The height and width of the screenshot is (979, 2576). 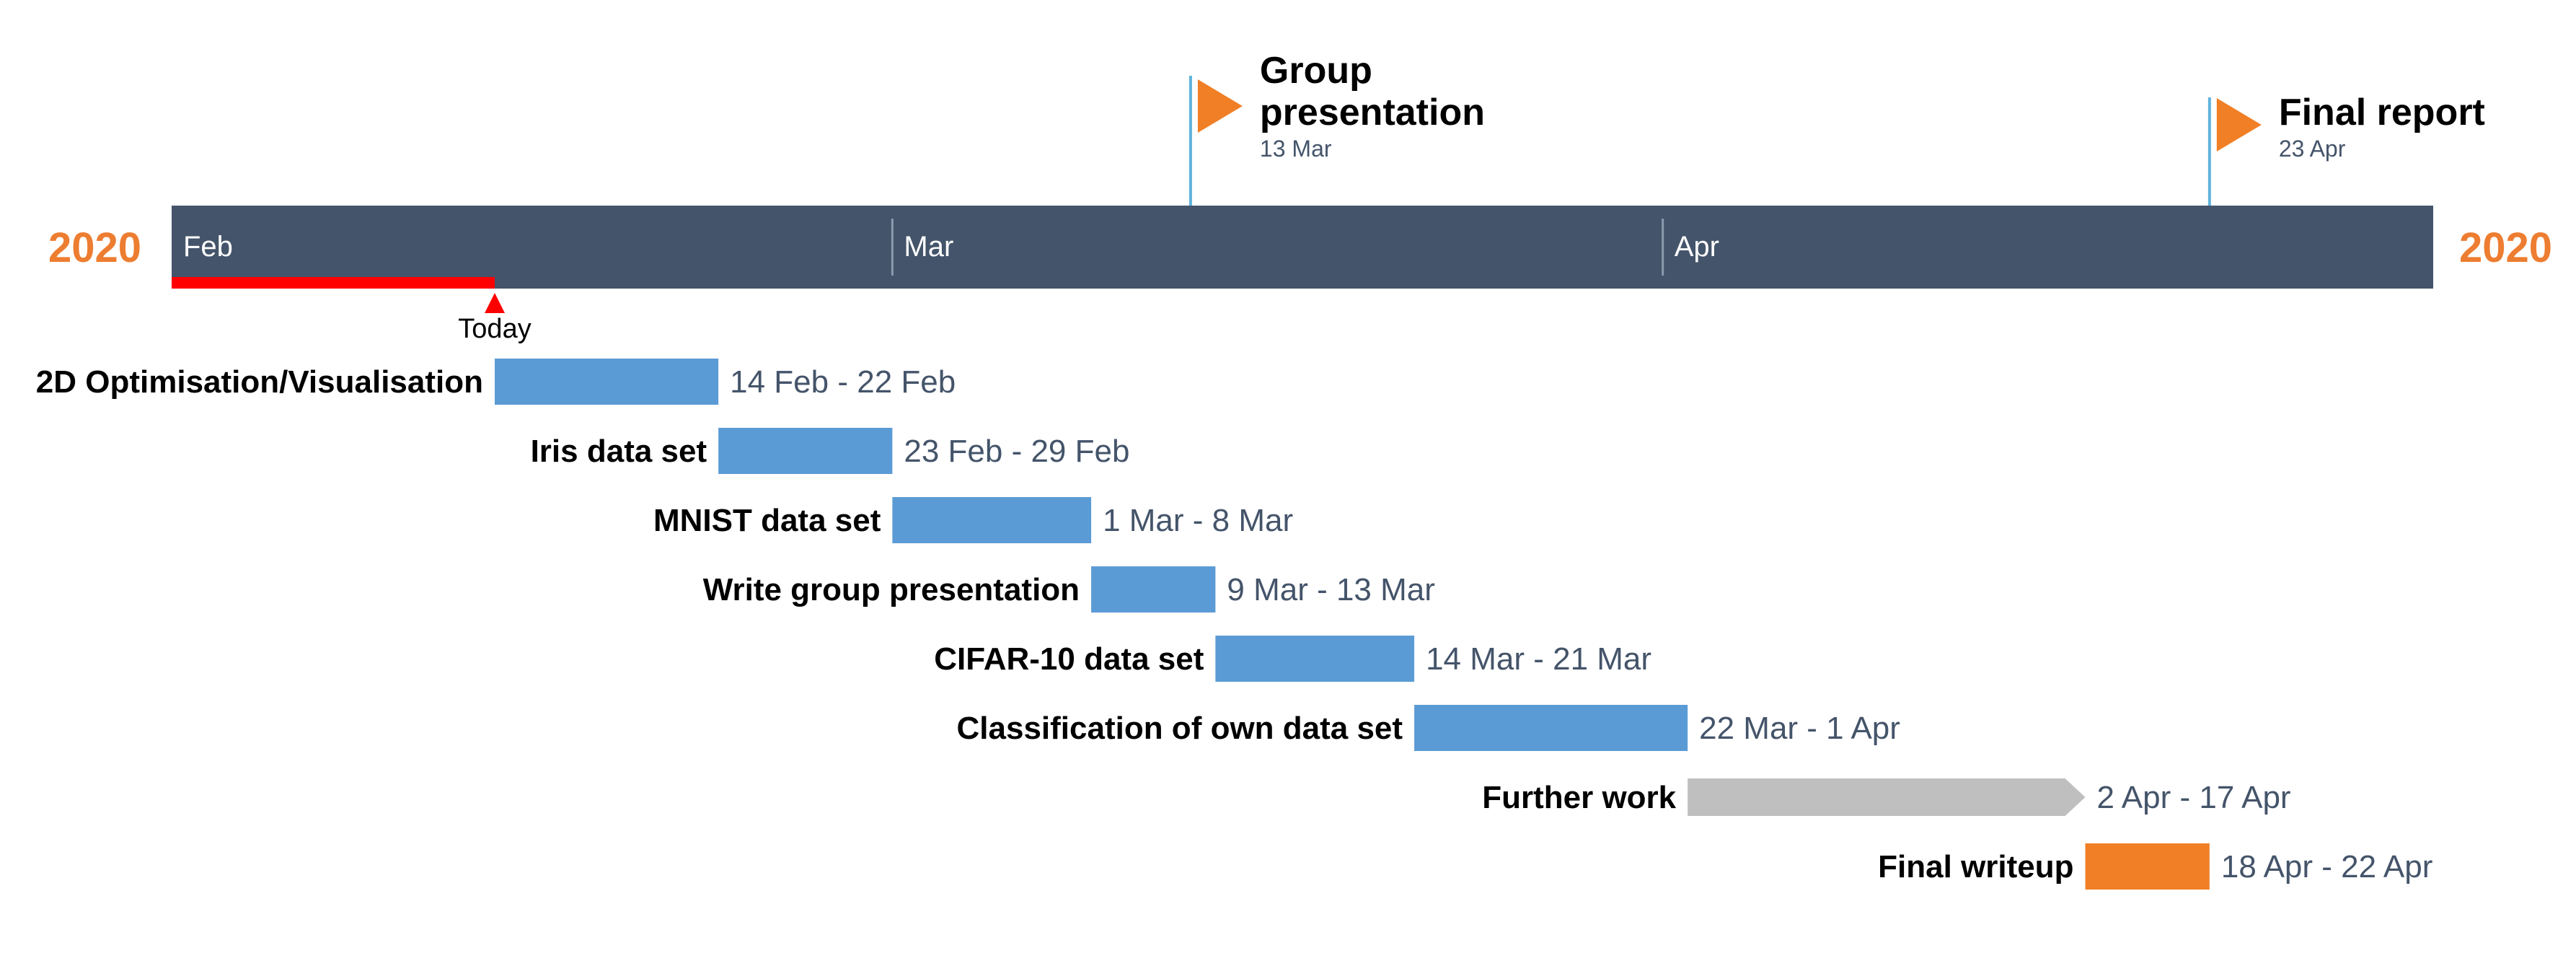 What do you see at coordinates (259, 382) in the screenshot?
I see `task-name: 2D Optimisation/Visualisation` at bounding box center [259, 382].